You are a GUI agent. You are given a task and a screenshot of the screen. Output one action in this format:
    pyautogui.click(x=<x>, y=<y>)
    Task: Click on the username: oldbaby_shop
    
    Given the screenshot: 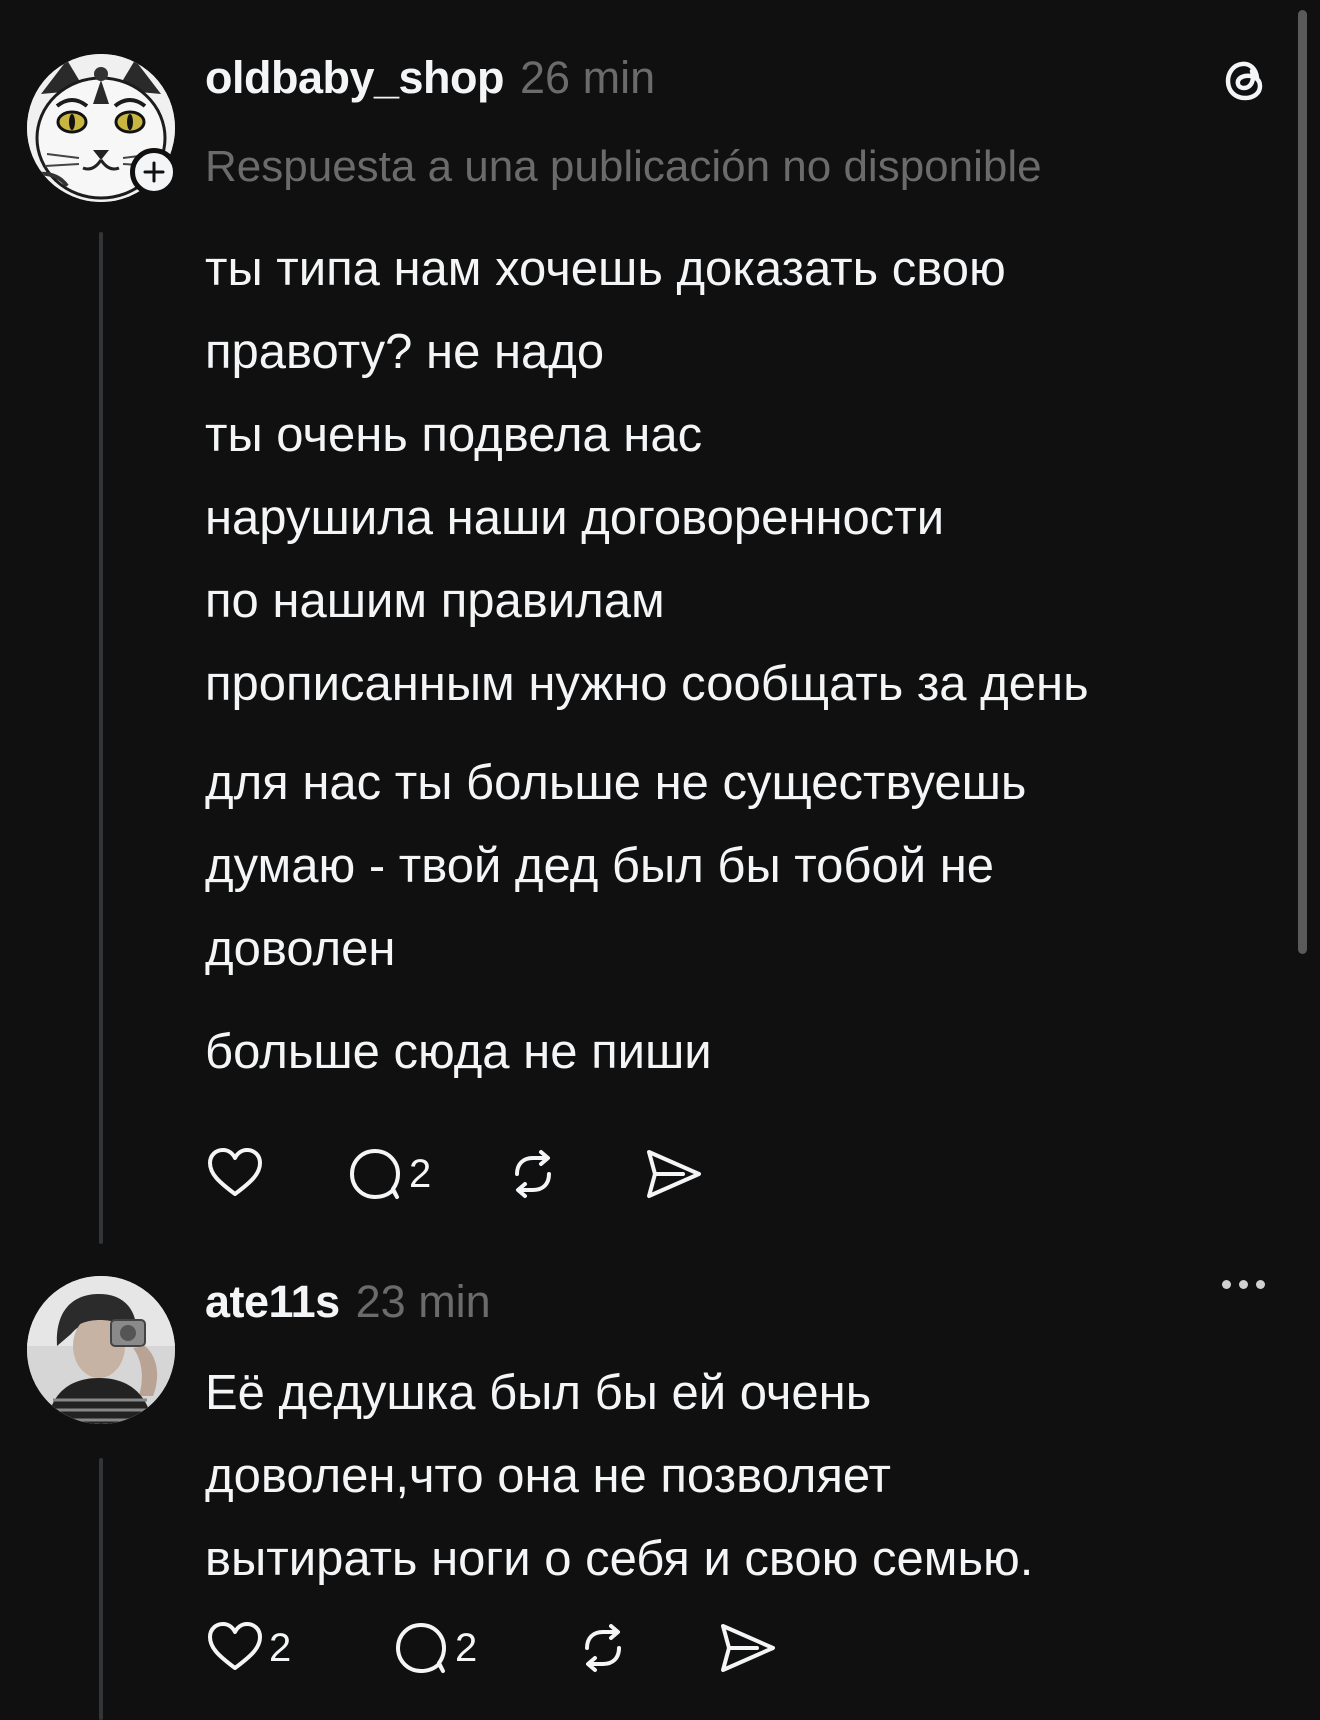 What is the action you would take?
    pyautogui.click(x=355, y=78)
    